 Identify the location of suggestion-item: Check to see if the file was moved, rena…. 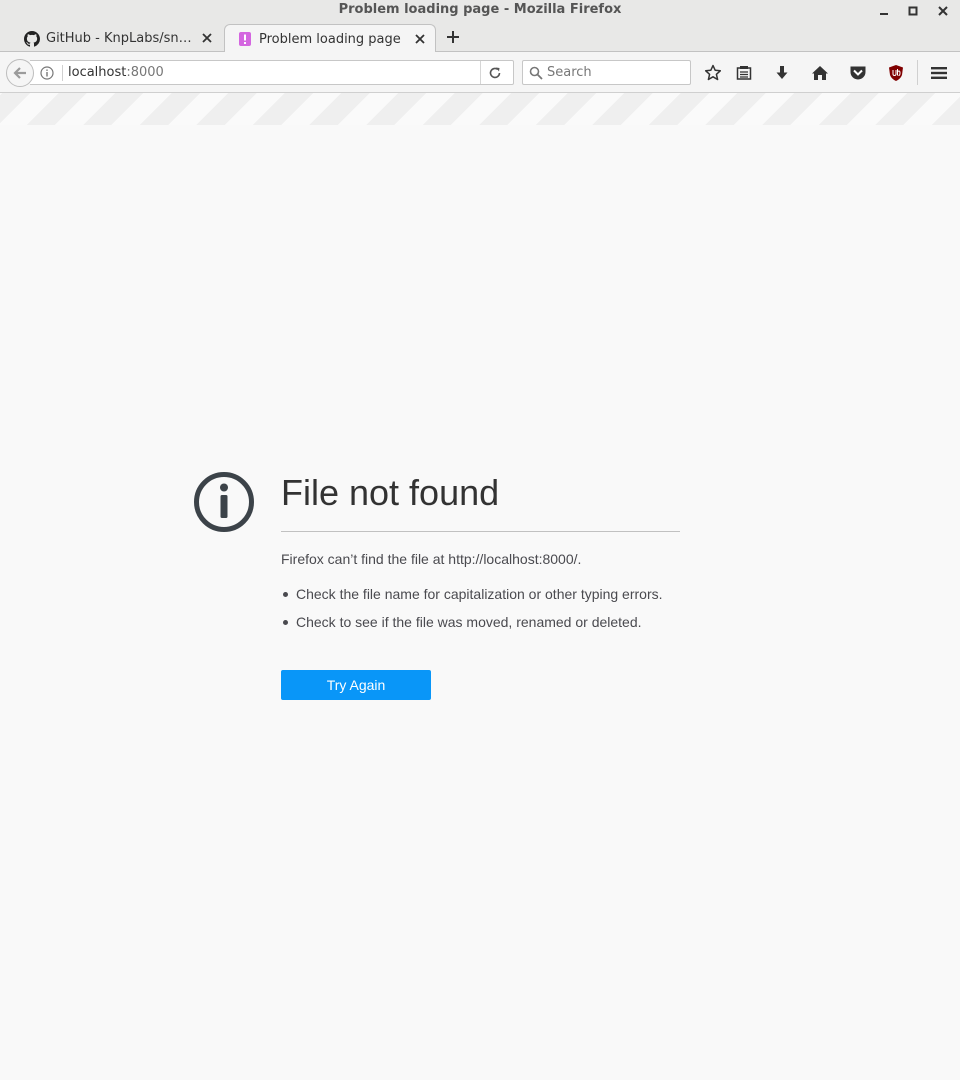
(472, 628).